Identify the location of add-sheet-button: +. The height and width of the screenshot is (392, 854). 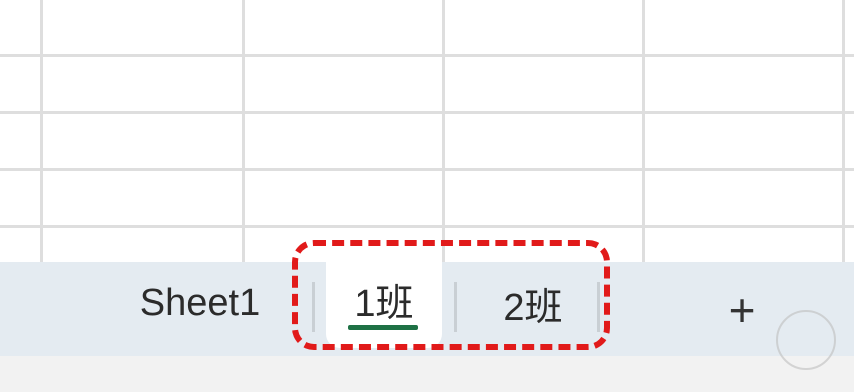
(742, 310).